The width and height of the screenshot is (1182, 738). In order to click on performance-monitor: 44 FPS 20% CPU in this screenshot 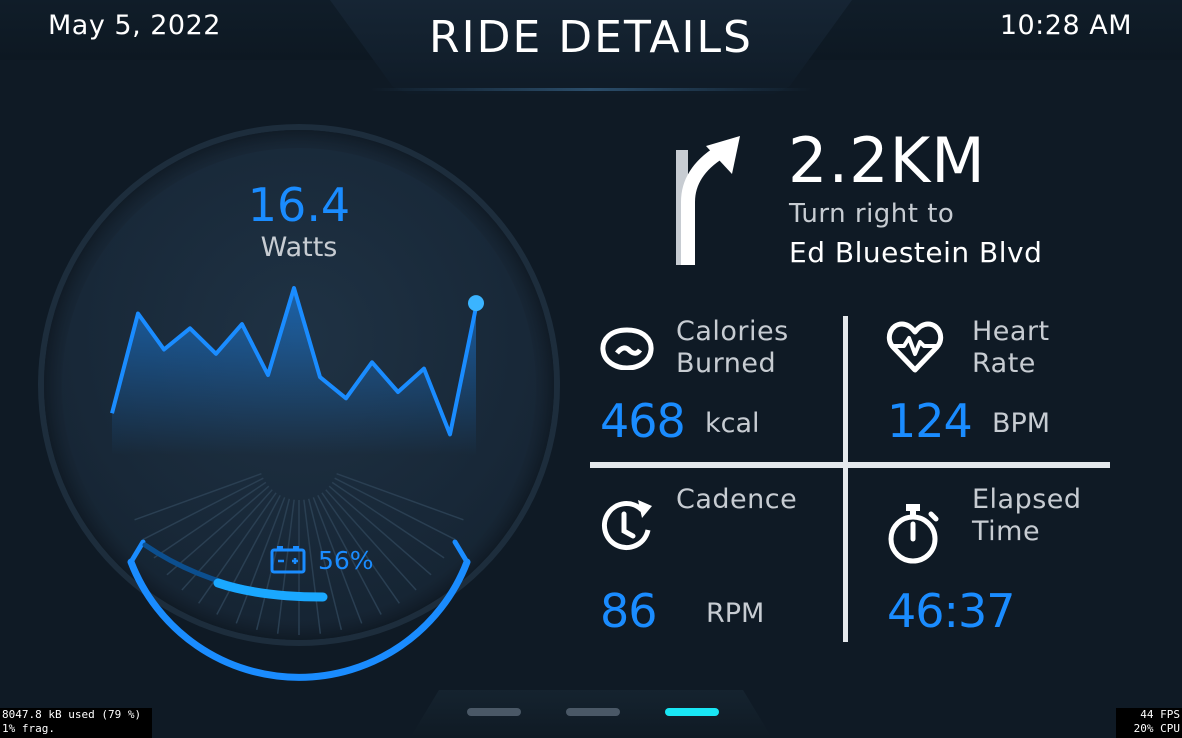, I will do `click(1149, 723)`.